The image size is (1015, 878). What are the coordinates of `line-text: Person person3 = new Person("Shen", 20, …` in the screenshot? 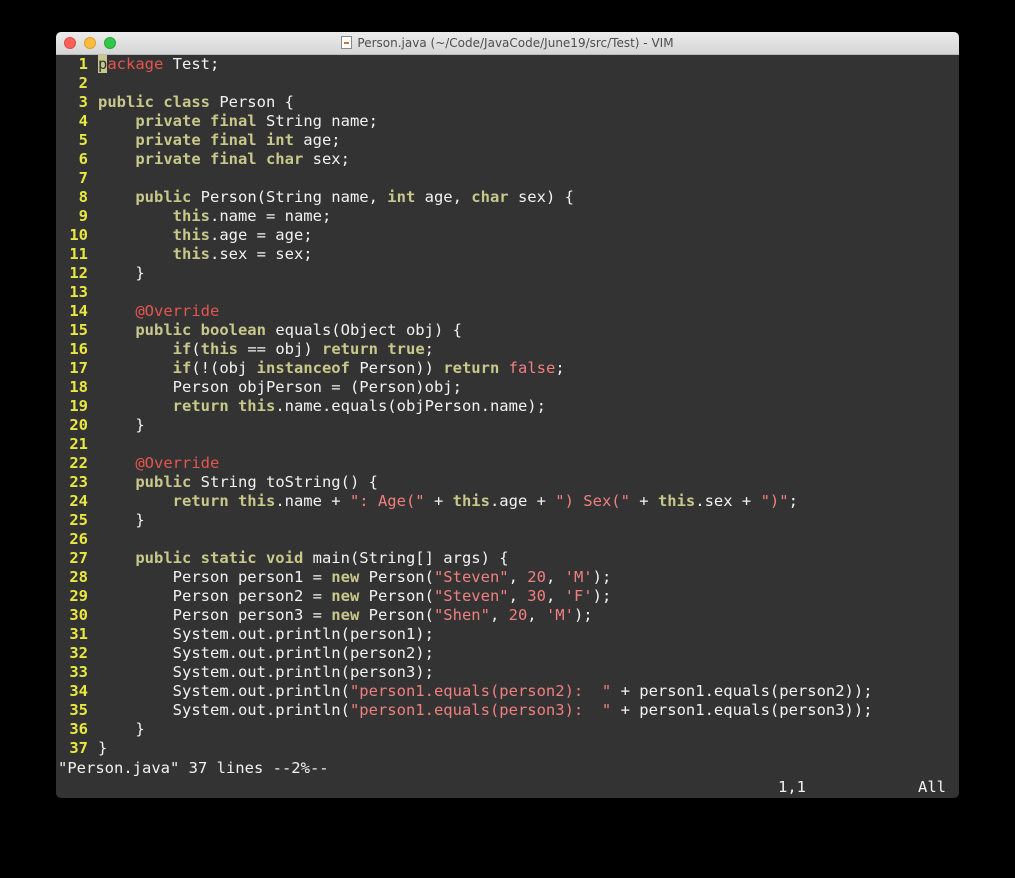 It's located at (345, 615).